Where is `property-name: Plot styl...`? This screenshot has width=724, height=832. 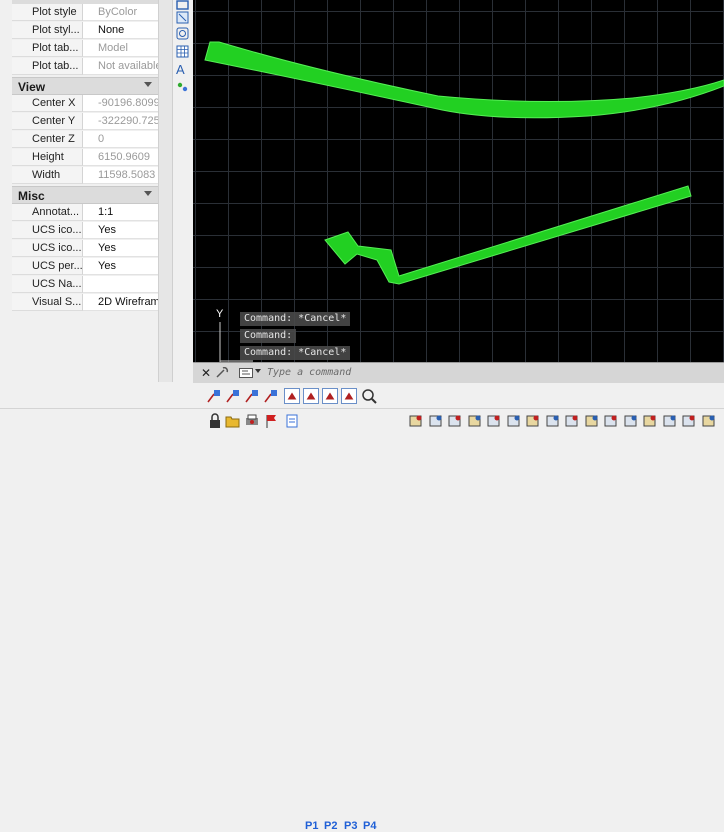
property-name: Plot styl... is located at coordinates (47, 30).